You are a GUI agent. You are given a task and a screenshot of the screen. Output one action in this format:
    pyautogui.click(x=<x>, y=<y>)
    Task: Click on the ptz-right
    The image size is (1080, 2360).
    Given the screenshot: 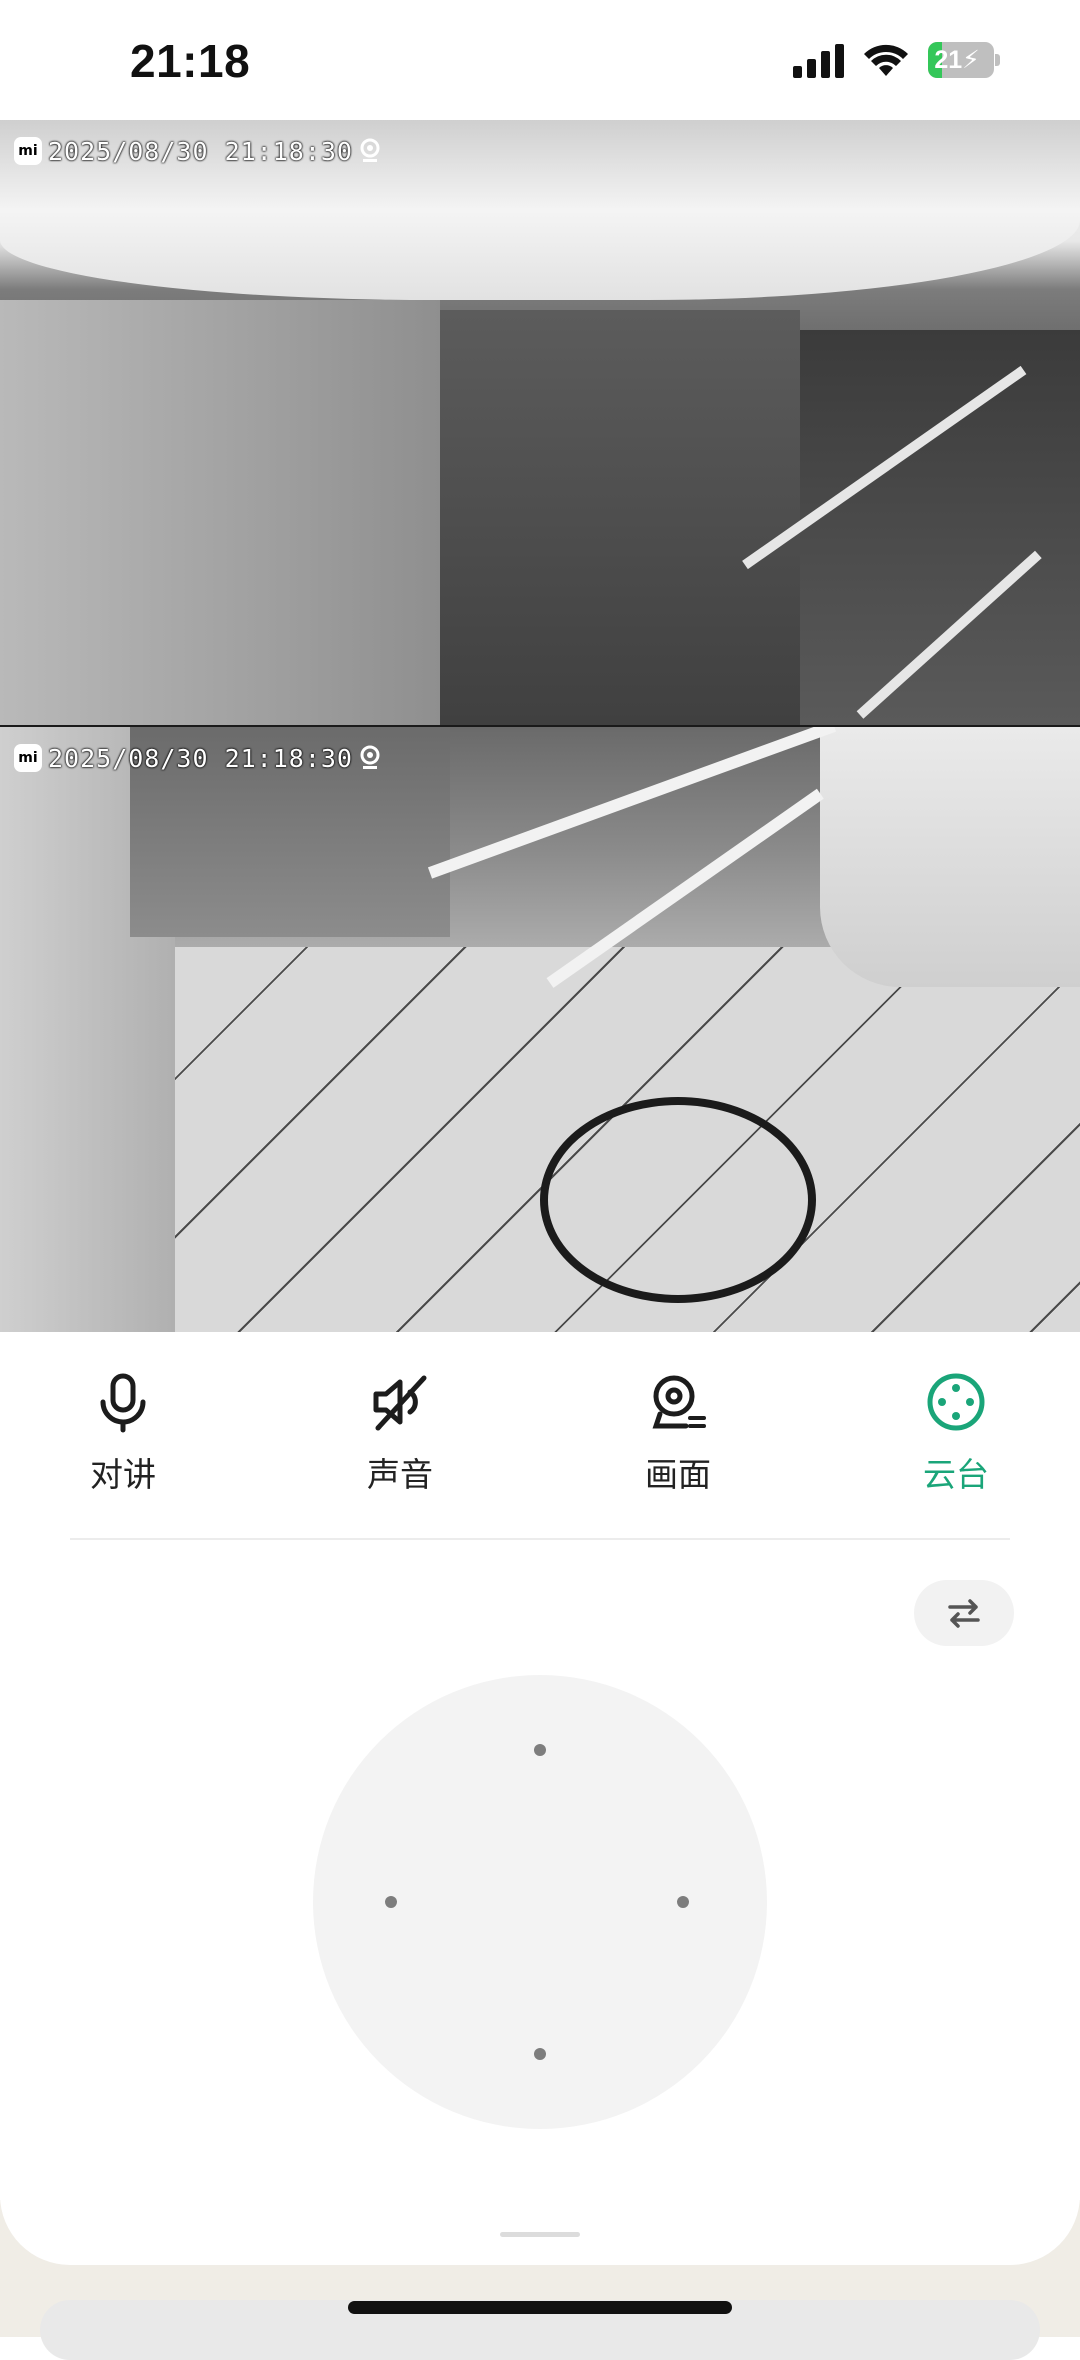 What is the action you would take?
    pyautogui.click(x=722, y=1902)
    